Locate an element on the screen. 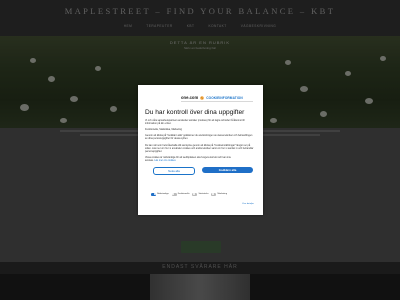 The height and width of the screenshot is (300, 400). brand-divider is located at coordinates (217, 101).